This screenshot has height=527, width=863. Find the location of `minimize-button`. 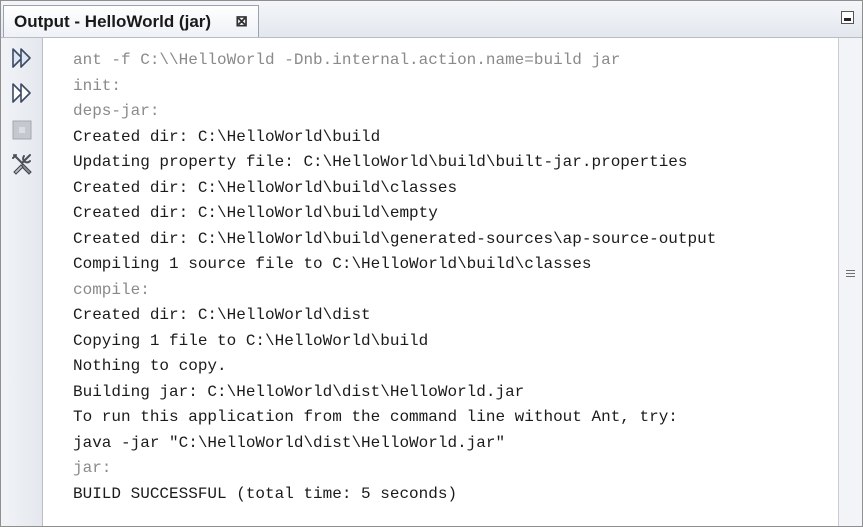

minimize-button is located at coordinates (847, 17).